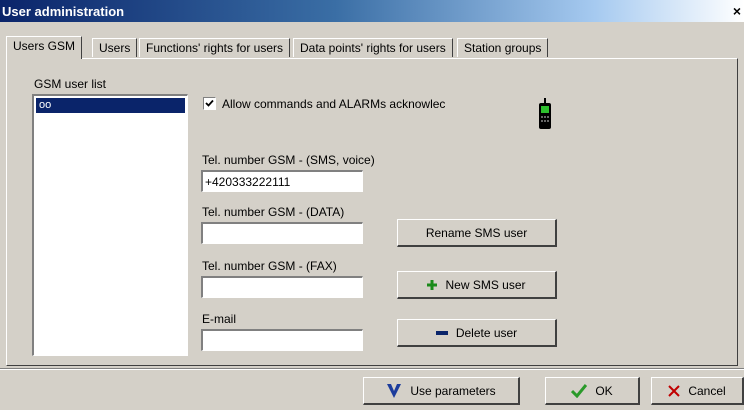 This screenshot has height=410, width=744. Describe the element at coordinates (604, 390) in the screenshot. I see `ok-label: OK` at that location.